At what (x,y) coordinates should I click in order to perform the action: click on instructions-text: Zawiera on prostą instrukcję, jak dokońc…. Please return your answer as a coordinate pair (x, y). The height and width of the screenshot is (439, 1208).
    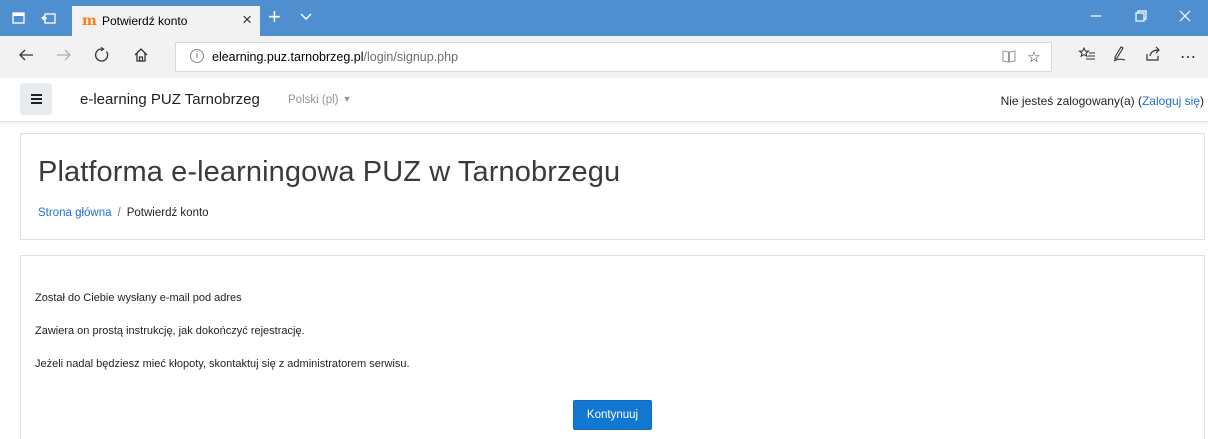
    Looking at the image, I should click on (170, 331).